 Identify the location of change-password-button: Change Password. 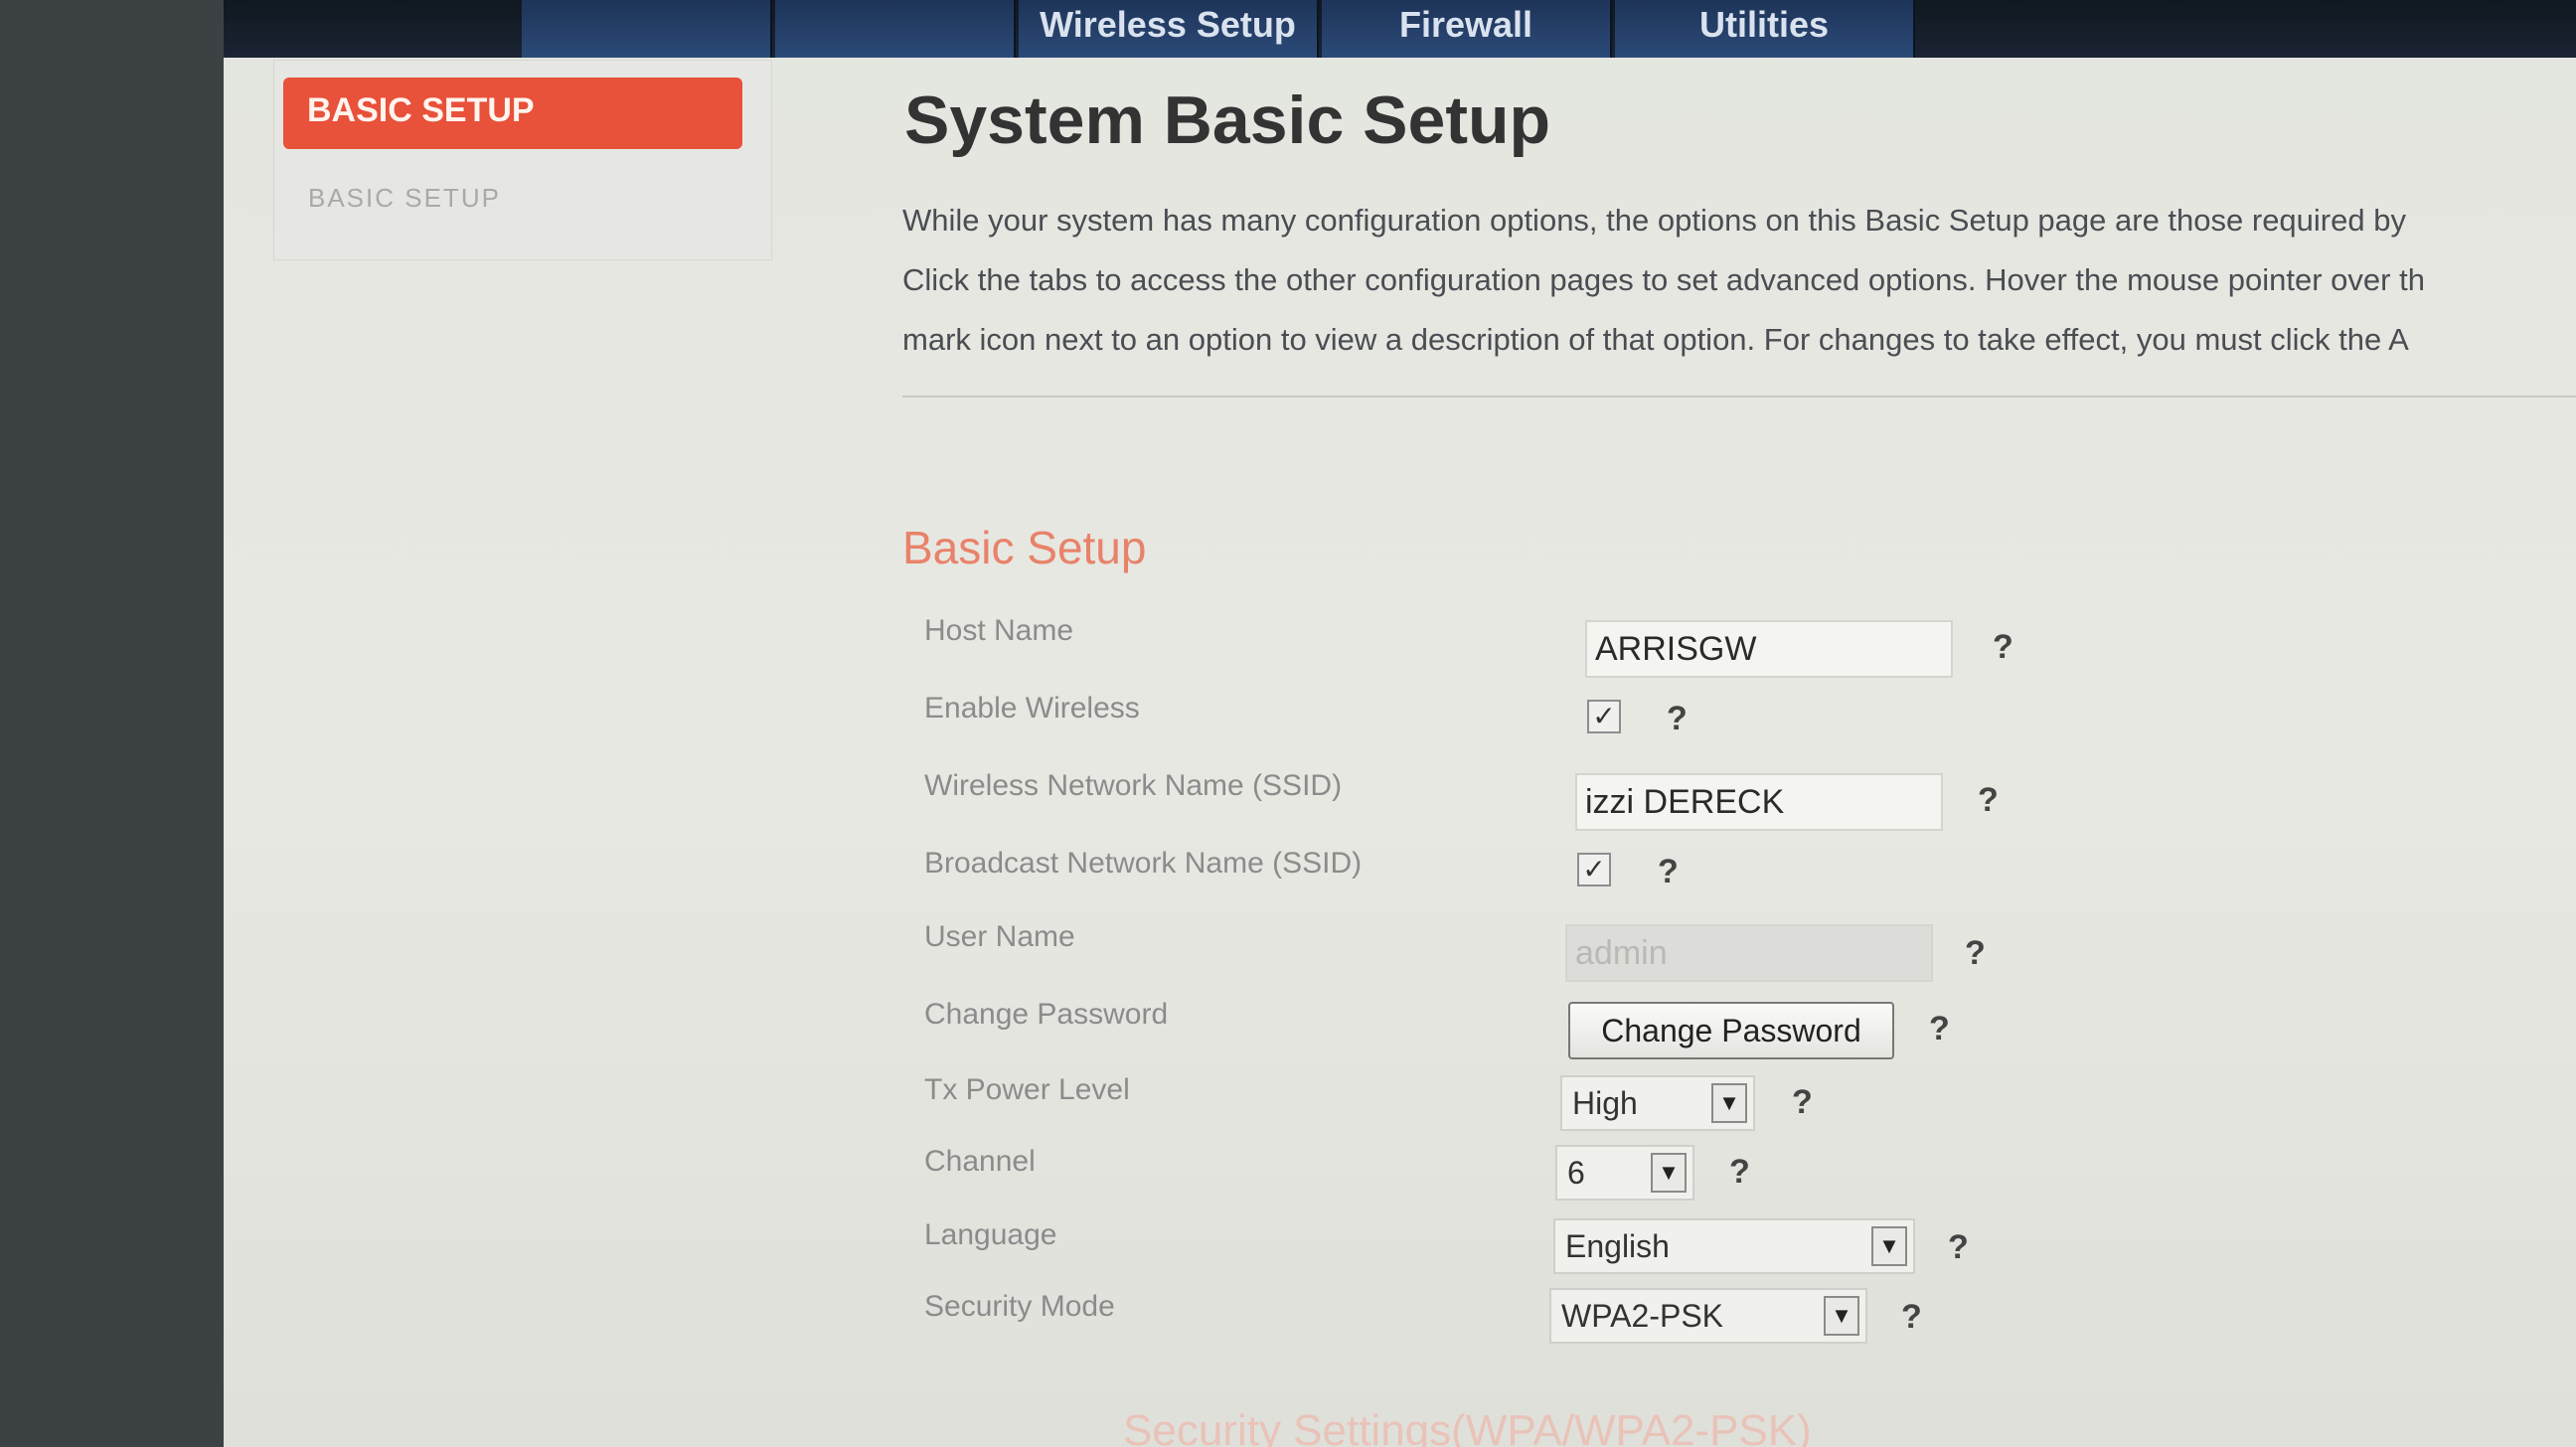
(1731, 1030).